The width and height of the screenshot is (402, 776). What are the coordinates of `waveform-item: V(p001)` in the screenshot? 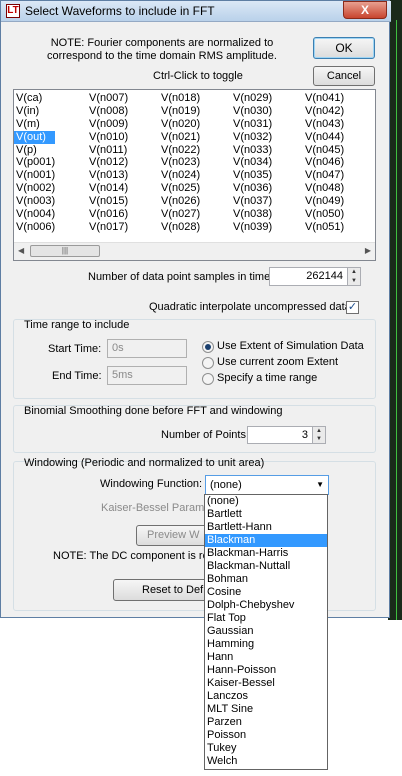 It's located at (34, 162).